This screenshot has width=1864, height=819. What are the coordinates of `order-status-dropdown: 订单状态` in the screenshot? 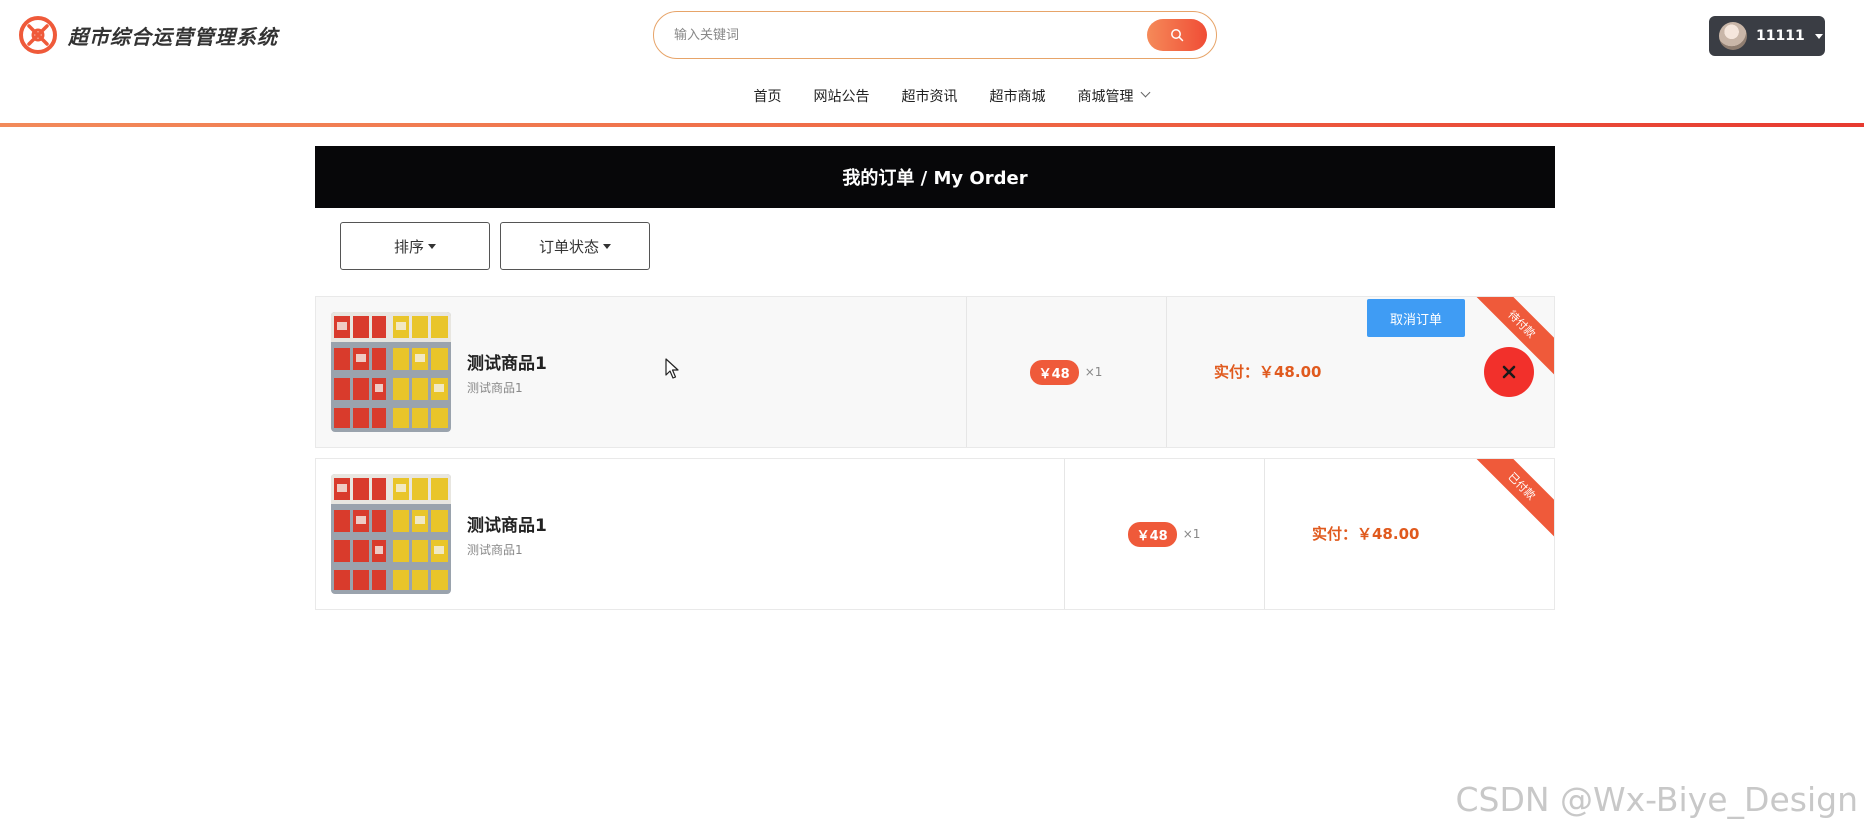 It's located at (575, 246).